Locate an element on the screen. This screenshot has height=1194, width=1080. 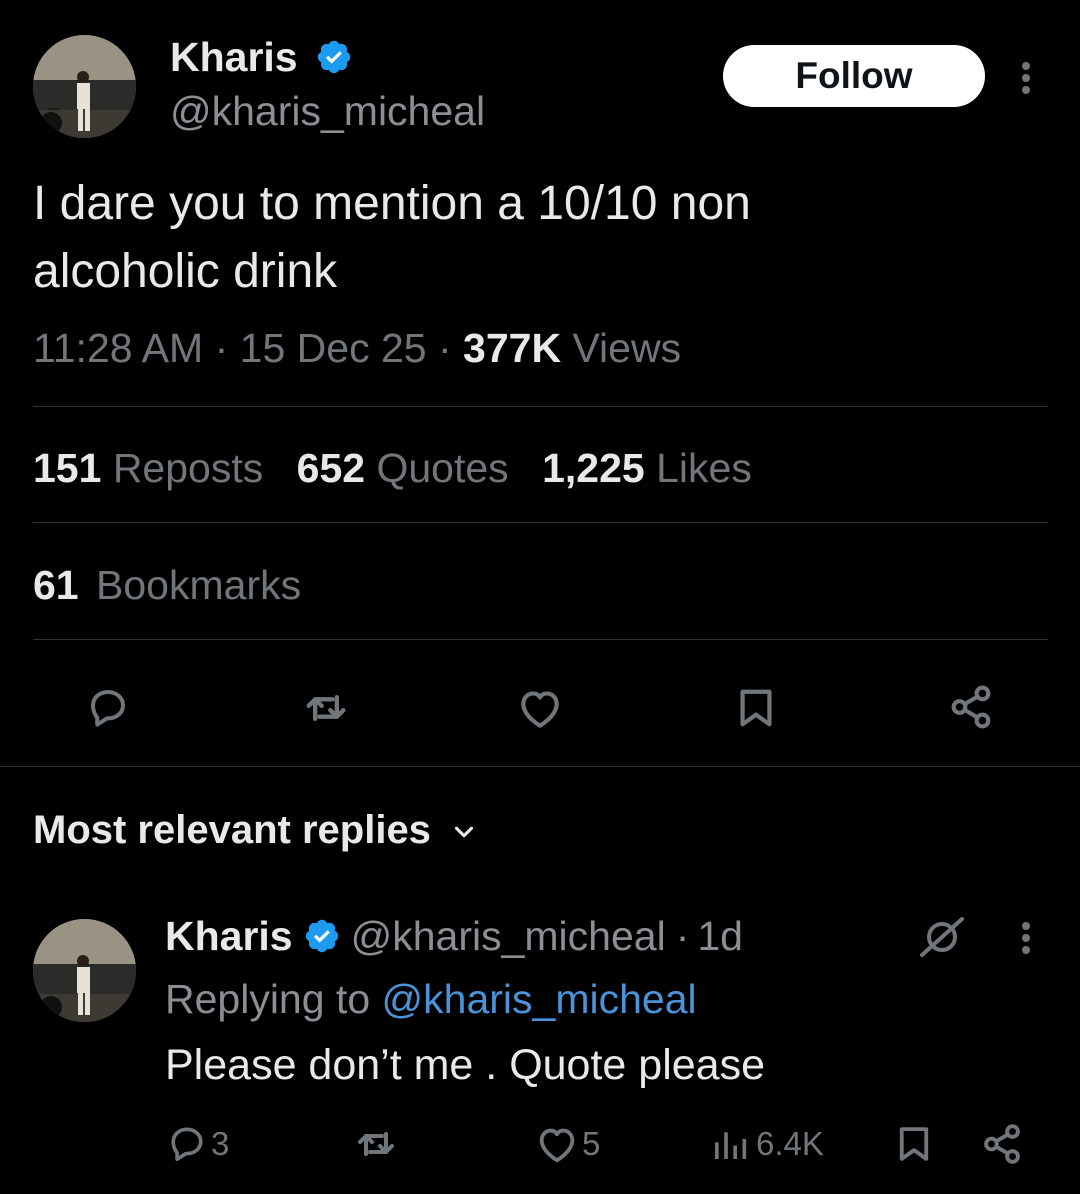
reply-count: 3 is located at coordinates (220, 1143).